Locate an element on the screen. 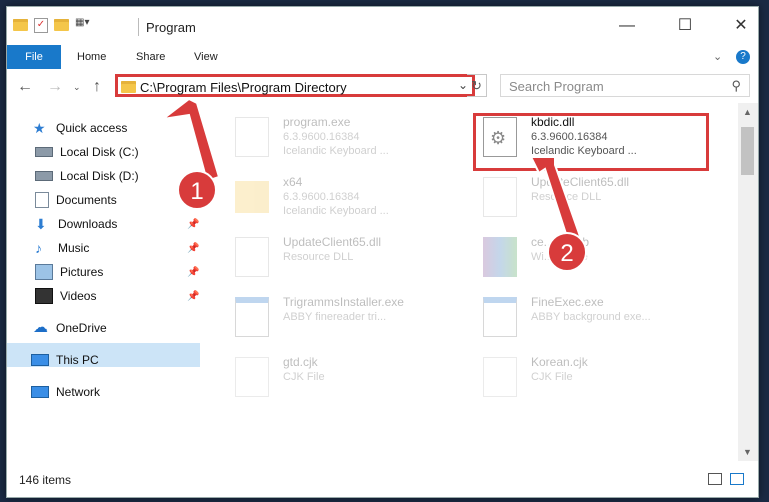  step-marker-2: 2 is located at coordinates (567, 252).